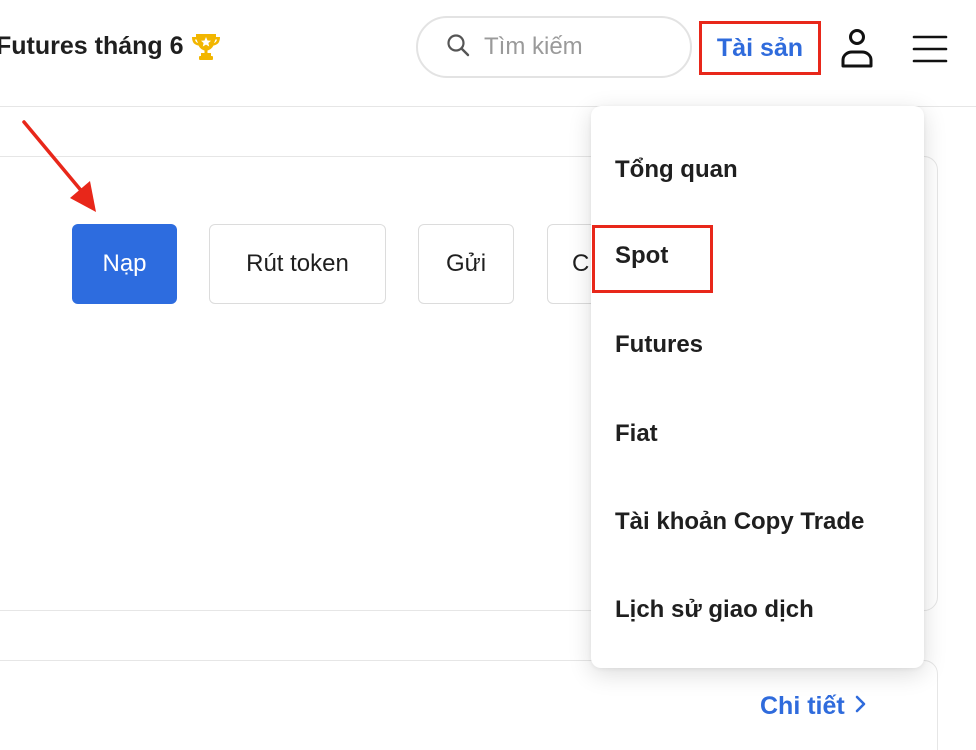 The width and height of the screenshot is (976, 750). I want to click on deposit-button: Nạp, so click(124, 264).